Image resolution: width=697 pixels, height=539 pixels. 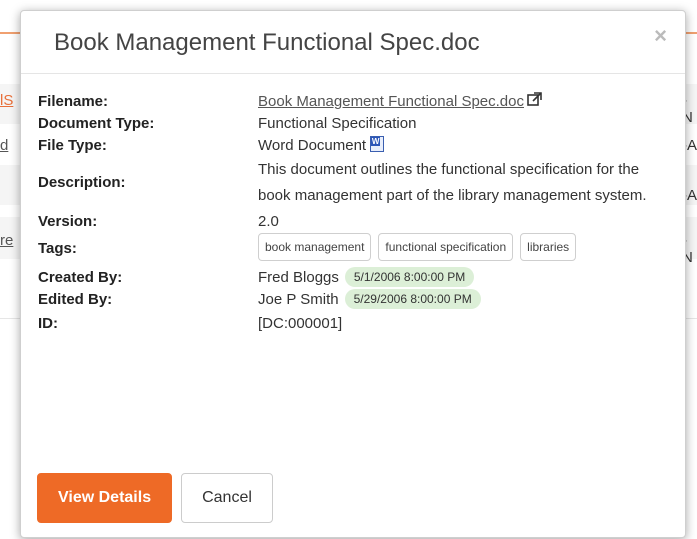 What do you see at coordinates (96, 124) in the screenshot?
I see `doctype-label: Document Type:` at bounding box center [96, 124].